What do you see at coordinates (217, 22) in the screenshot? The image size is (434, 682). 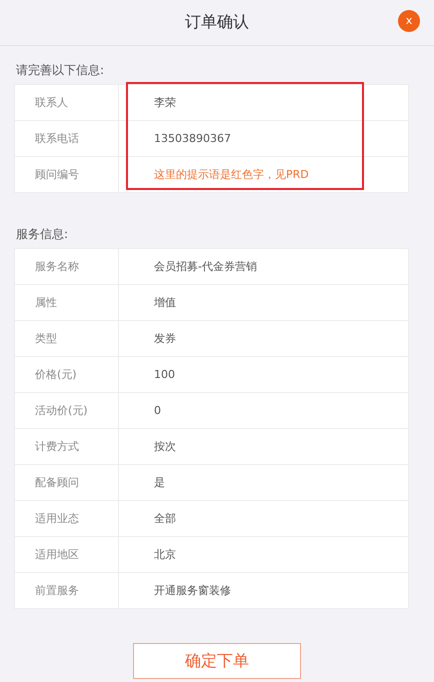 I see `page-title: 订单确认` at bounding box center [217, 22].